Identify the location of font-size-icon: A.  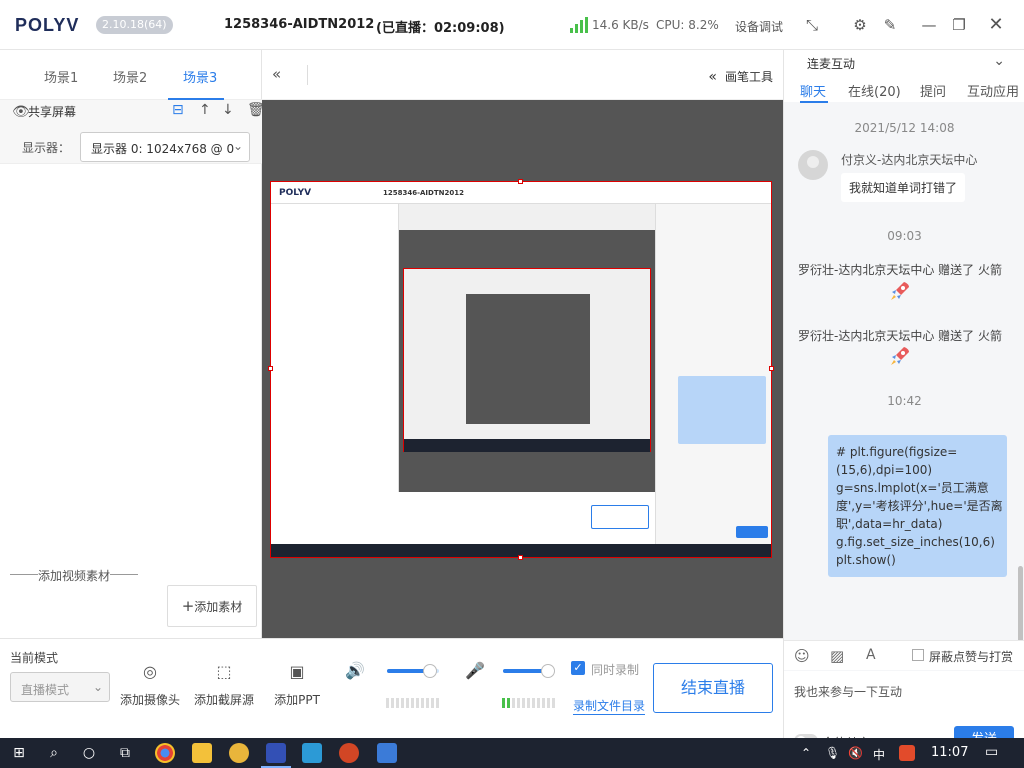
(871, 655).